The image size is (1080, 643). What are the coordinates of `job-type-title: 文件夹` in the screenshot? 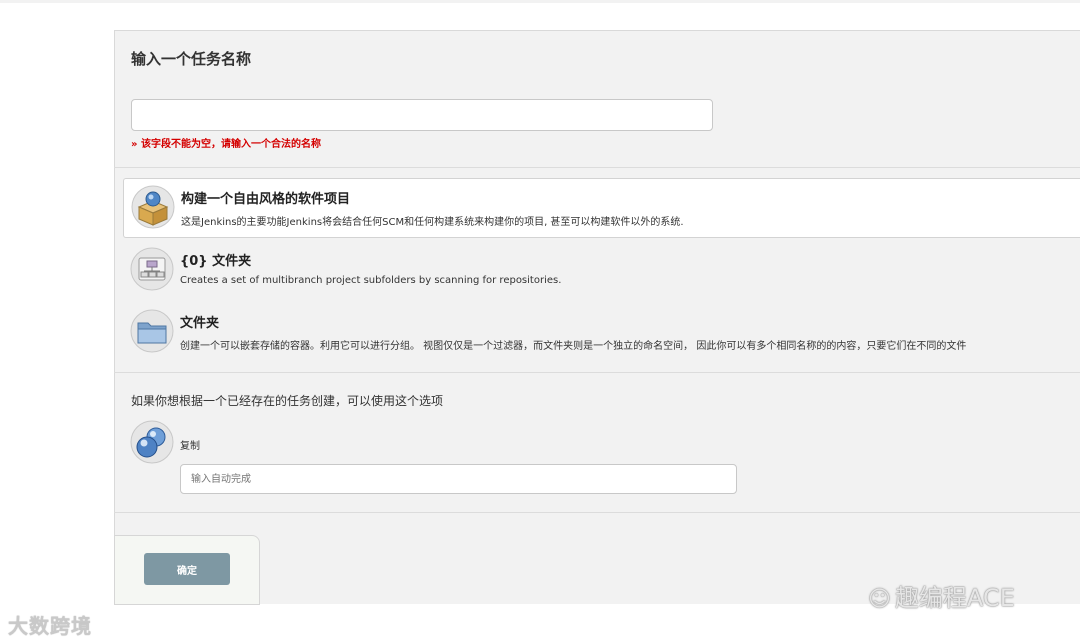 It's located at (200, 323).